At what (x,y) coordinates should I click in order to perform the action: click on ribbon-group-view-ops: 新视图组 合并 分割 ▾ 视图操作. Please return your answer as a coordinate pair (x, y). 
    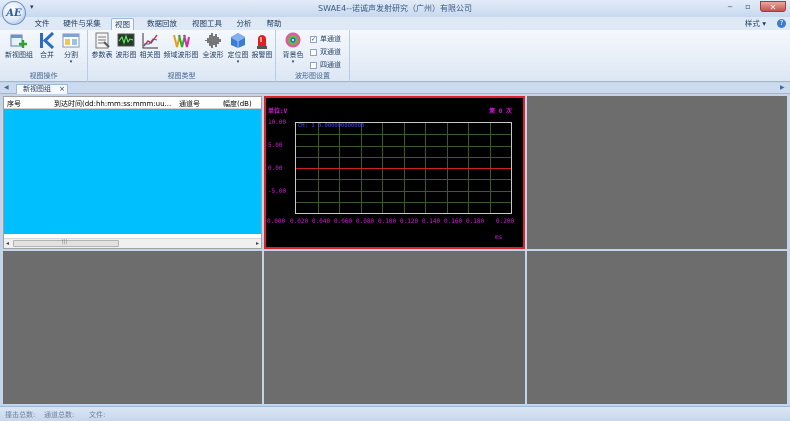
    Looking at the image, I should click on (44, 56).